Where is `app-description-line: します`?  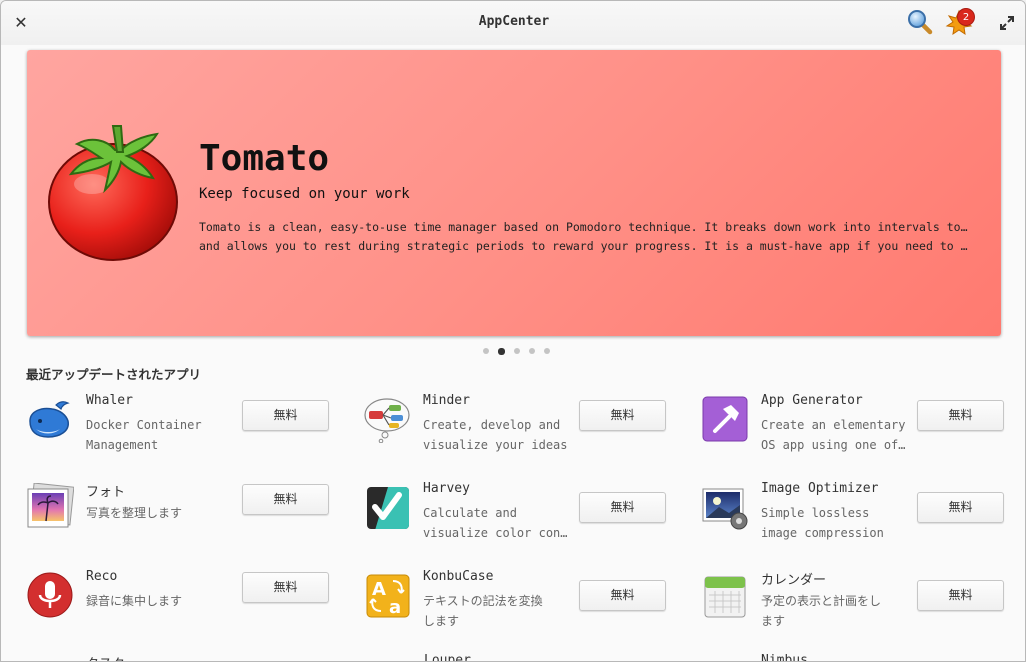 app-description-line: します is located at coordinates (441, 621).